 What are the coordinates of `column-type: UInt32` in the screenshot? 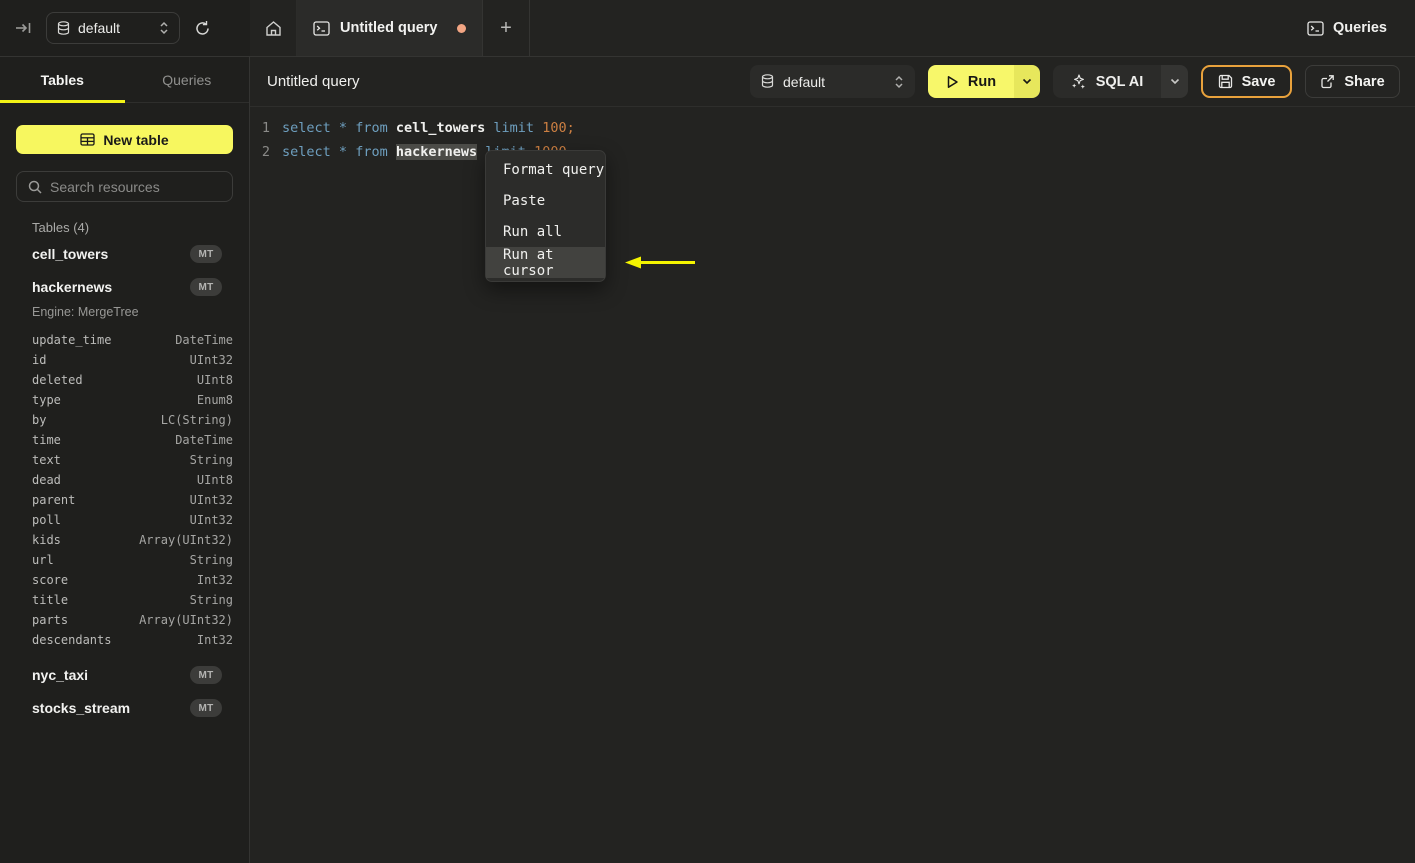 It's located at (211, 500).